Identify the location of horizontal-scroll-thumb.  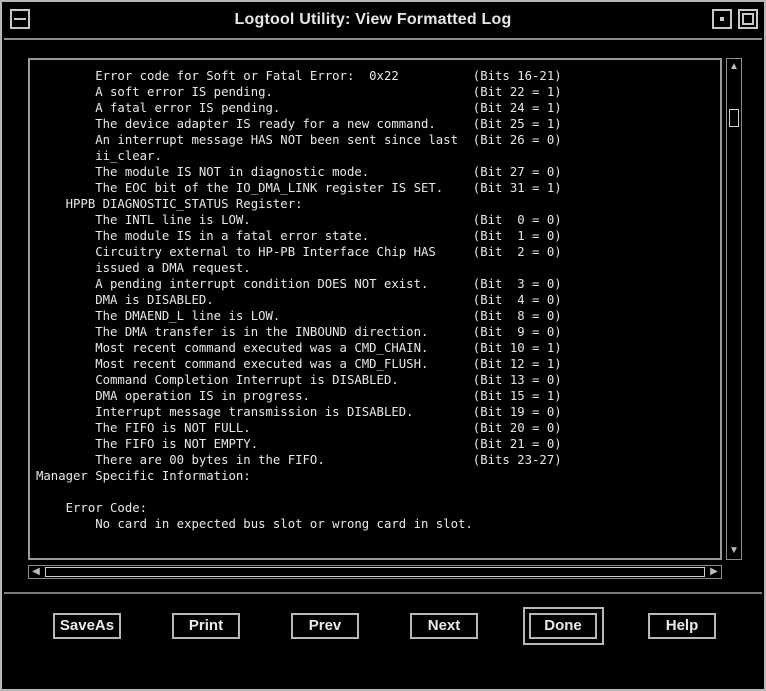
(375, 572).